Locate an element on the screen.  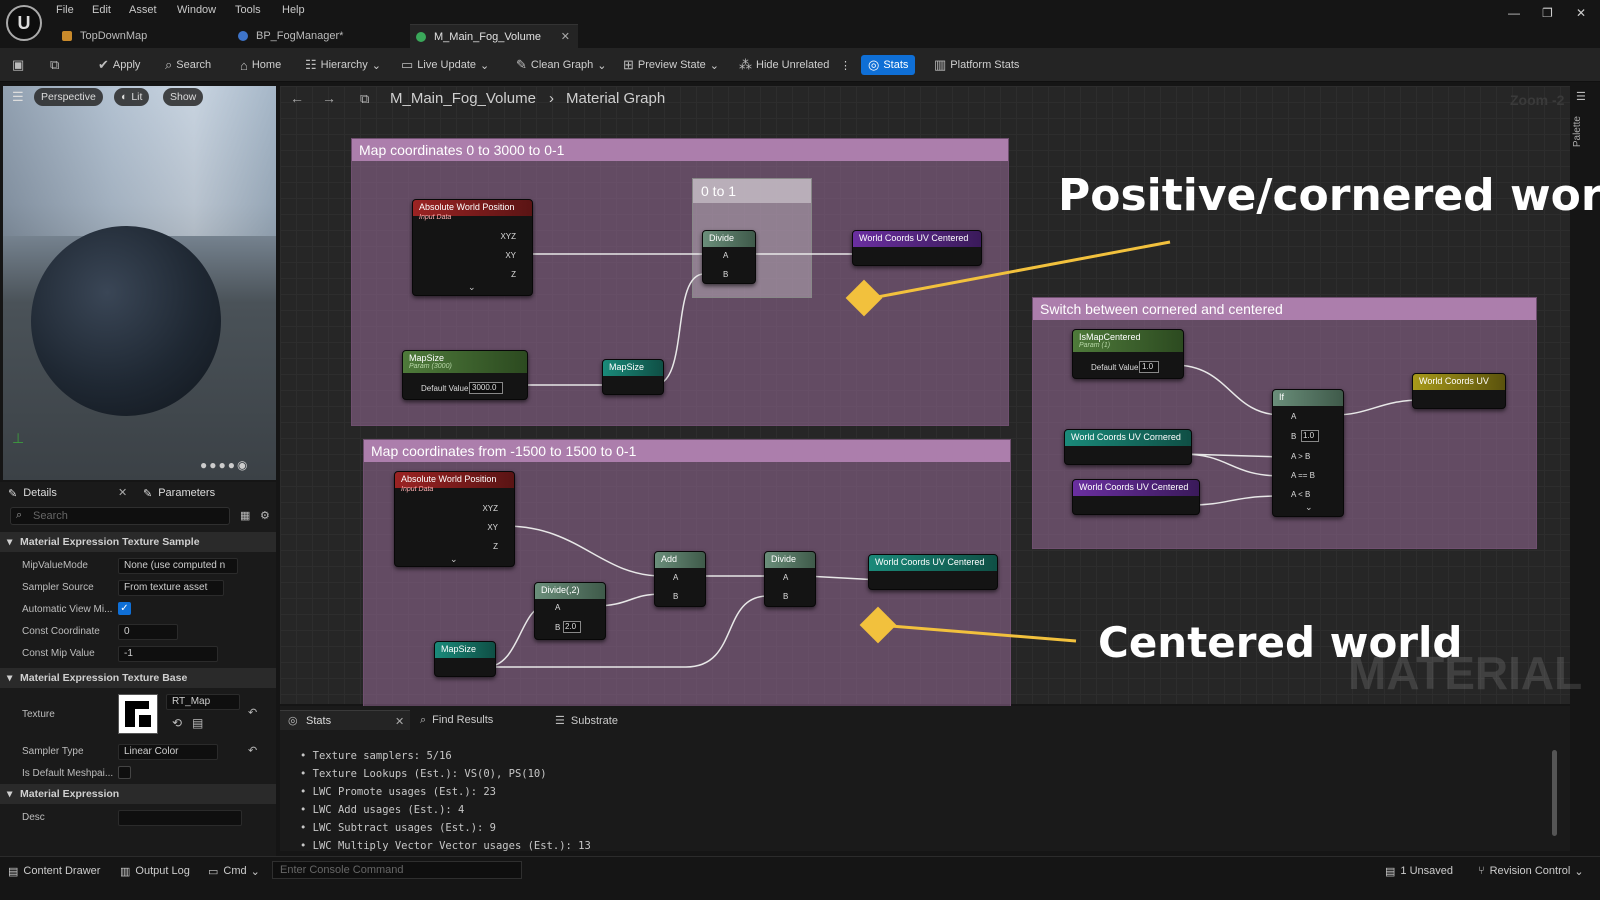
stat-line: • Texture samplers: 5/16 is located at coordinates (376, 756).